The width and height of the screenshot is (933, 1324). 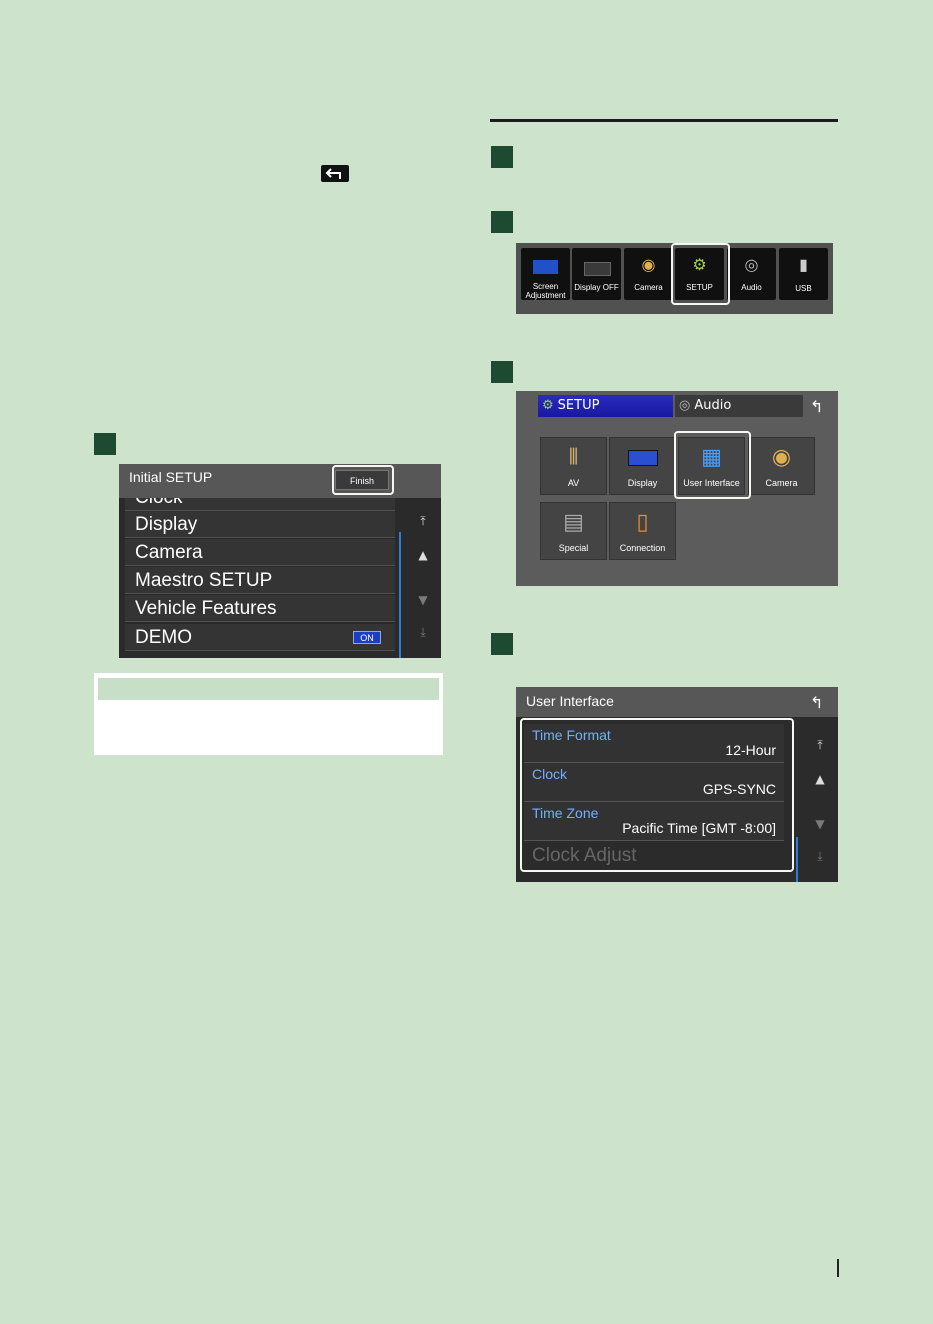 I want to click on note-header-bar, so click(x=268, y=689).